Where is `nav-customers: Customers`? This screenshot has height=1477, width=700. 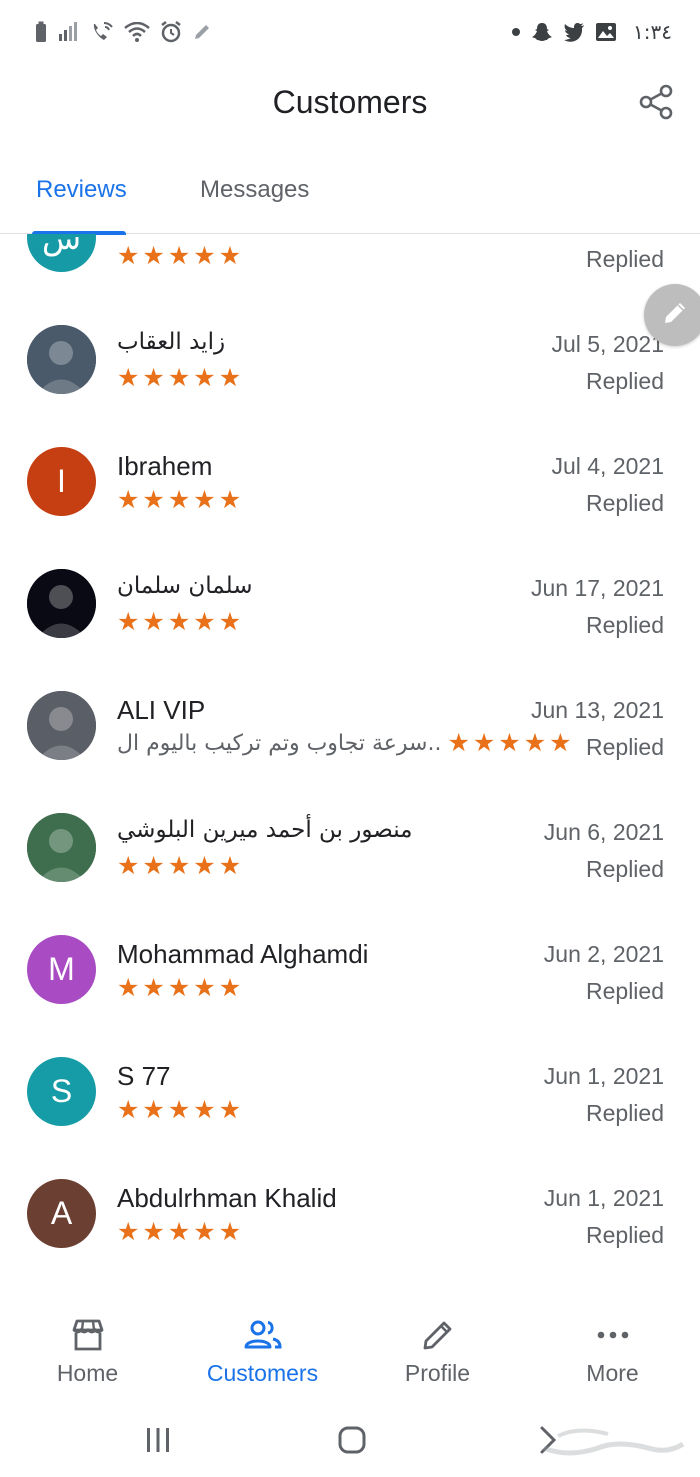 nav-customers: Customers is located at coordinates (262, 1350).